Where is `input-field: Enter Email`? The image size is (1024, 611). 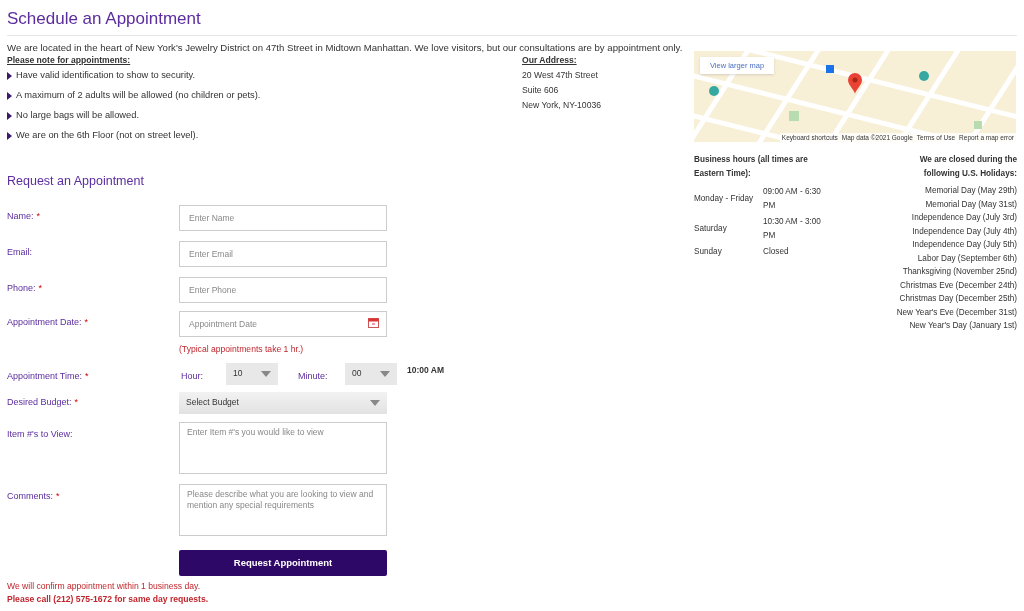 input-field: Enter Email is located at coordinates (283, 253).